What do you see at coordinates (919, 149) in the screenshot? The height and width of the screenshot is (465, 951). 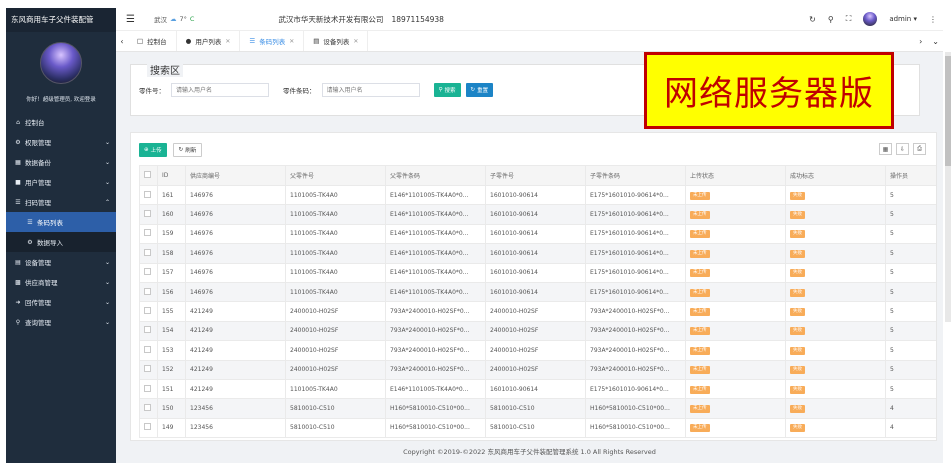 I see `print-icon: ⎙` at bounding box center [919, 149].